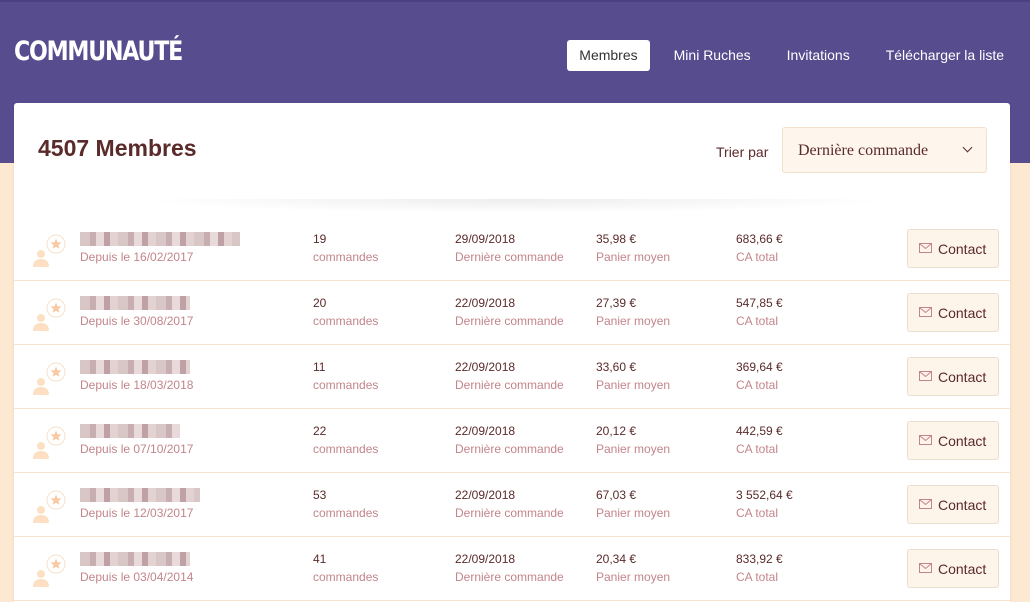 The image size is (1030, 602). Describe the element at coordinates (633, 376) in the screenshot. I see `avg-basket-cell: 33,60 € Panier moyen` at that location.